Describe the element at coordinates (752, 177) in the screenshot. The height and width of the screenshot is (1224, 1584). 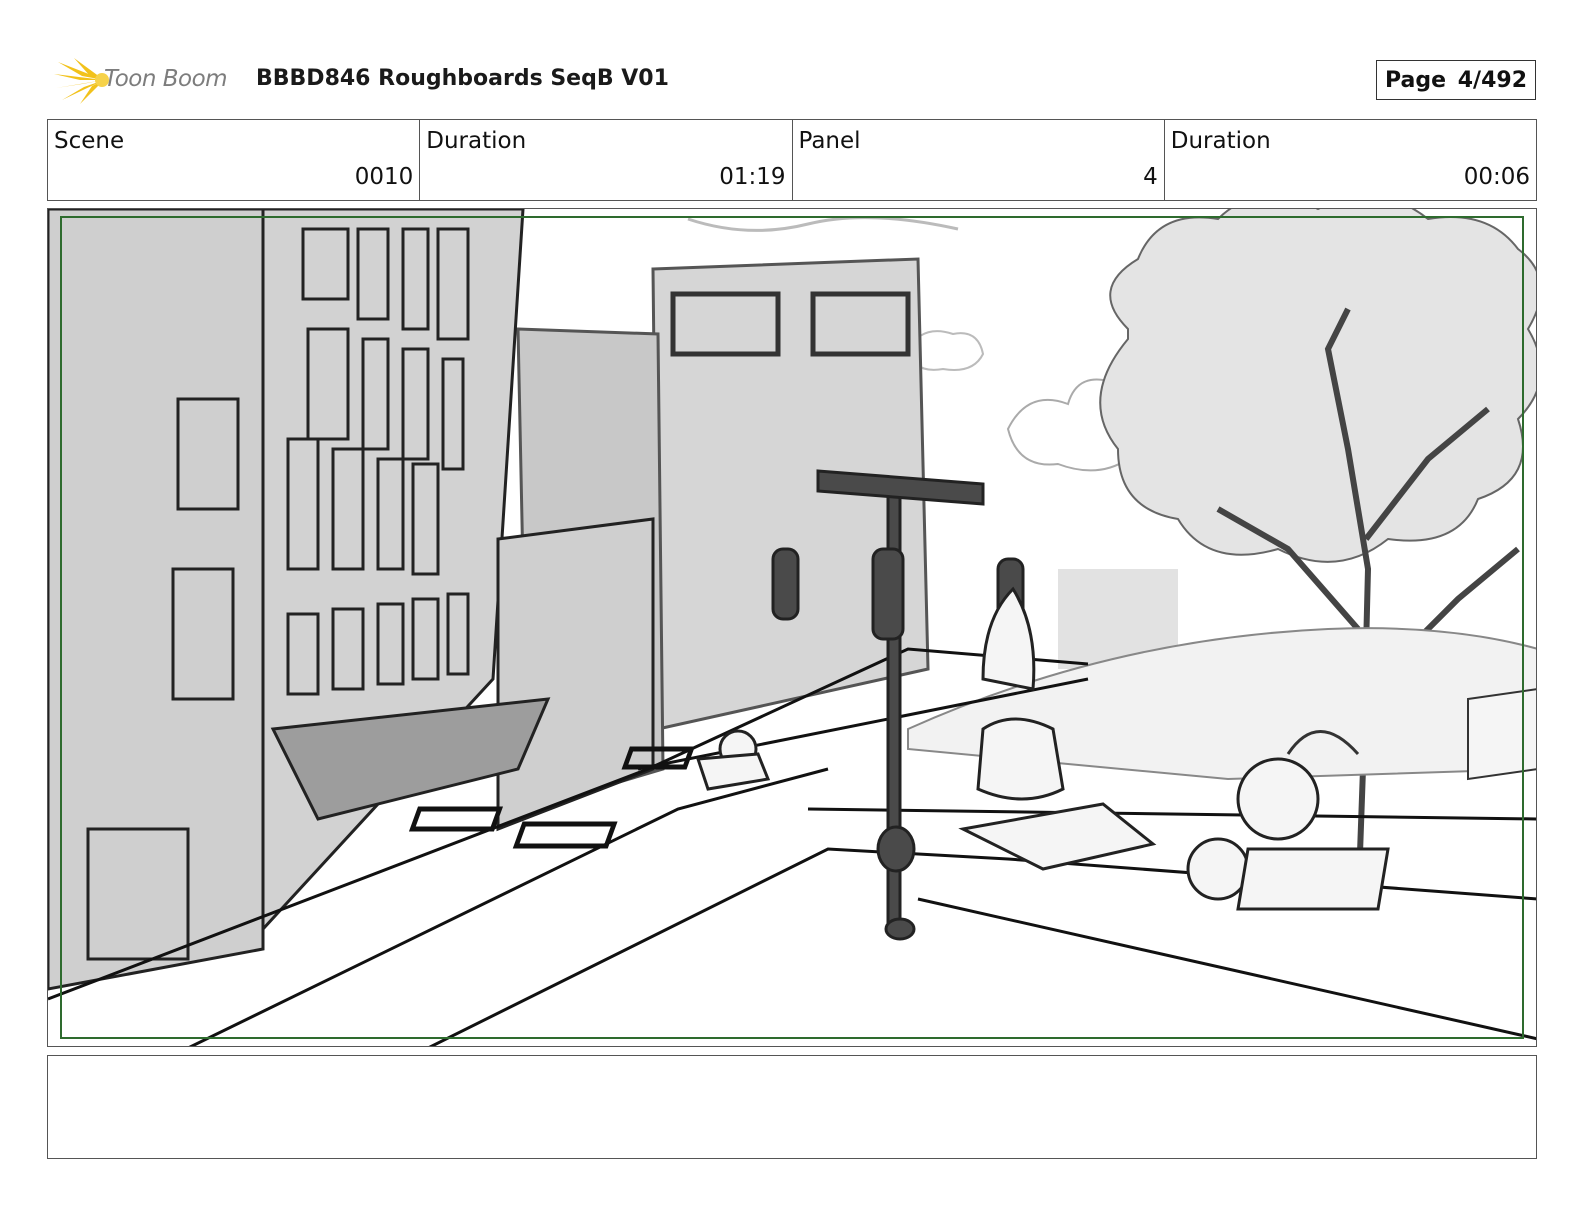
I see `scene-duration-value: 01:19` at that location.